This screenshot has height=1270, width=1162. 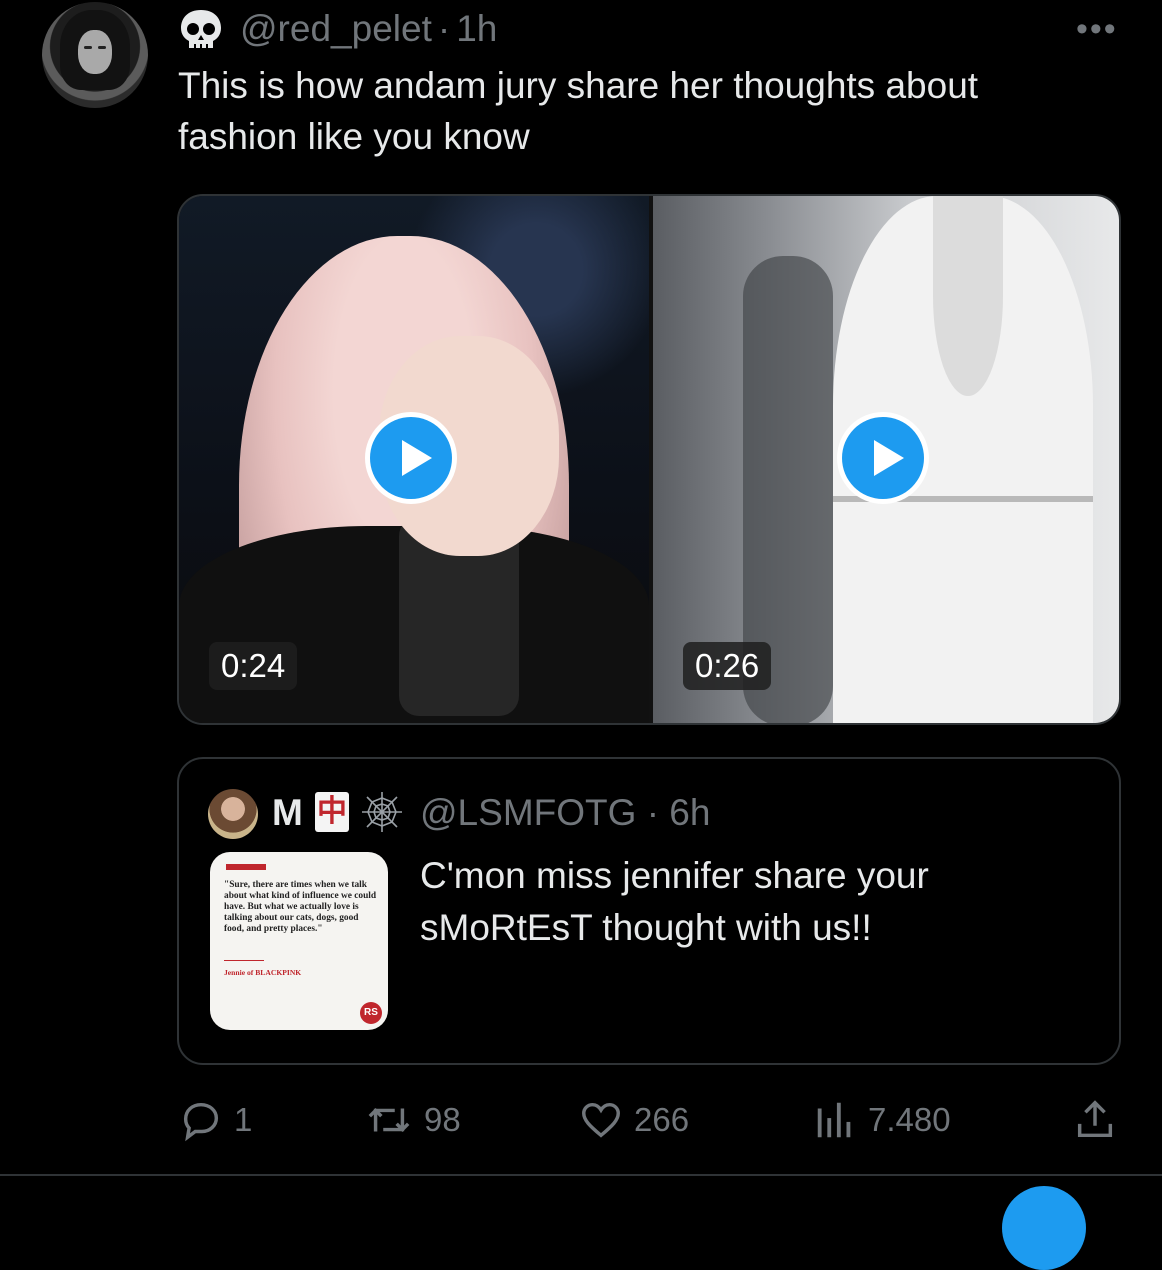 What do you see at coordinates (389, 1120) in the screenshot?
I see `repost-icon` at bounding box center [389, 1120].